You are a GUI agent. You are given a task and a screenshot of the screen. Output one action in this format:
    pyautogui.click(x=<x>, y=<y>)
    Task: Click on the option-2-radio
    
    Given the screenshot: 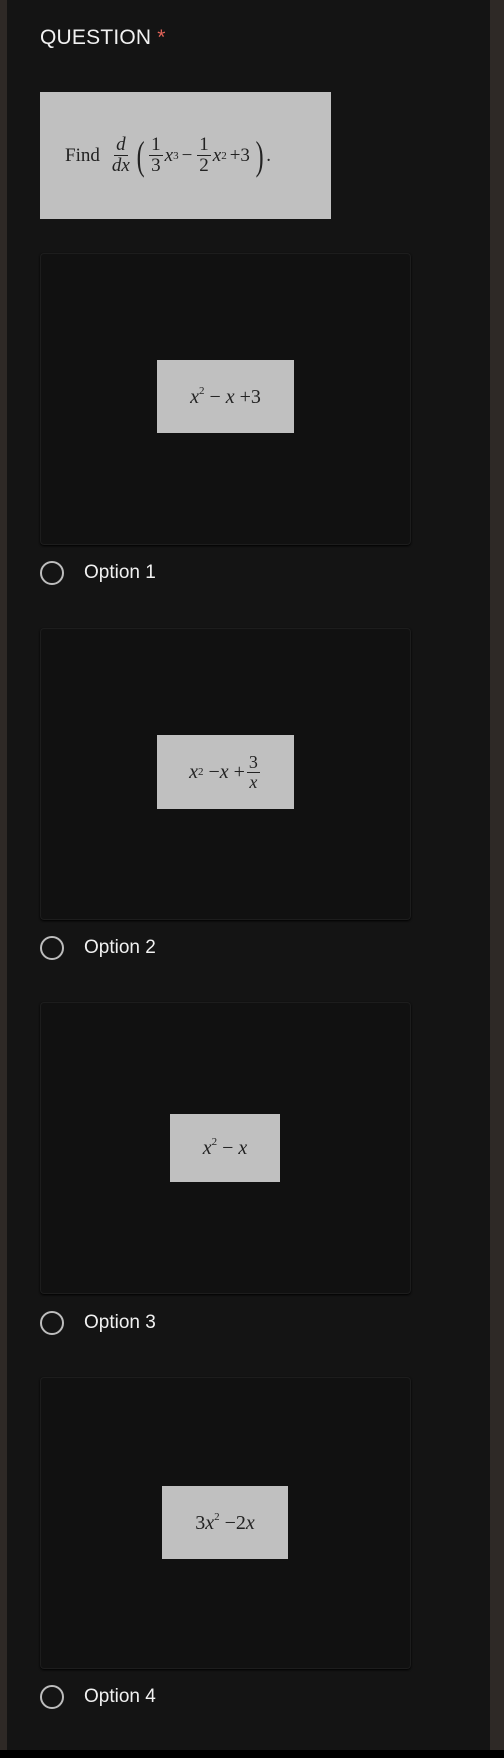 What is the action you would take?
    pyautogui.click(x=52, y=948)
    